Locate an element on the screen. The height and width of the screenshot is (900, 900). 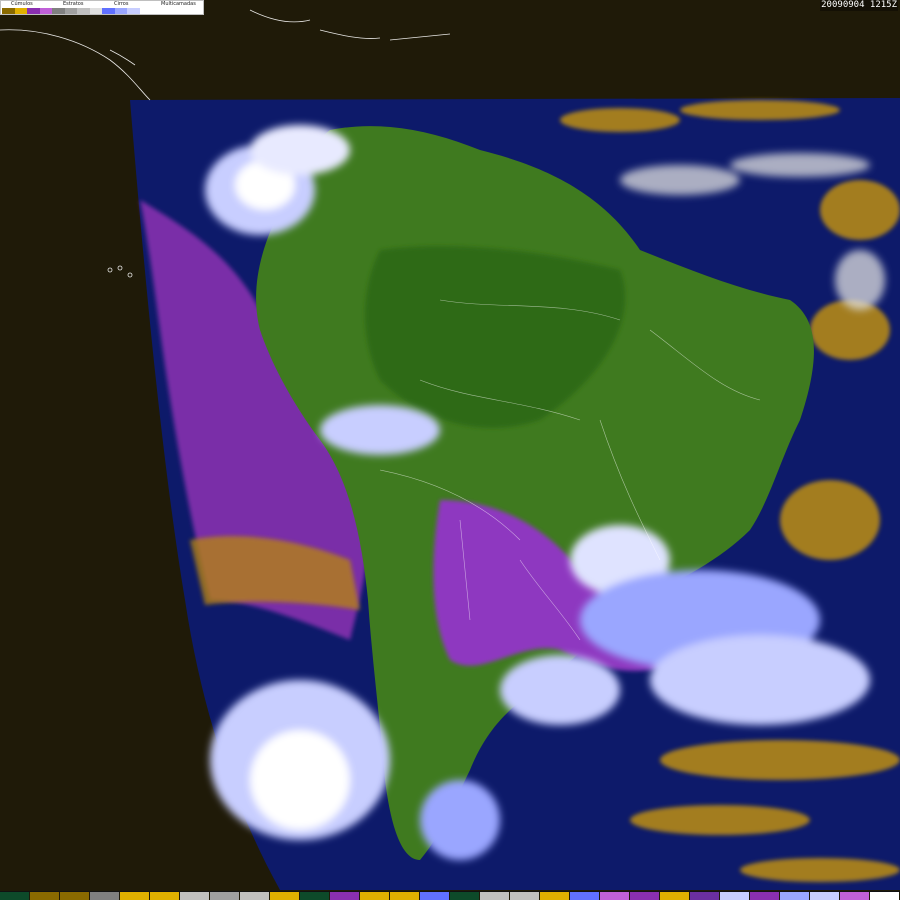
image-timestamp: 20090904 1215Z is located at coordinates (859, 5).